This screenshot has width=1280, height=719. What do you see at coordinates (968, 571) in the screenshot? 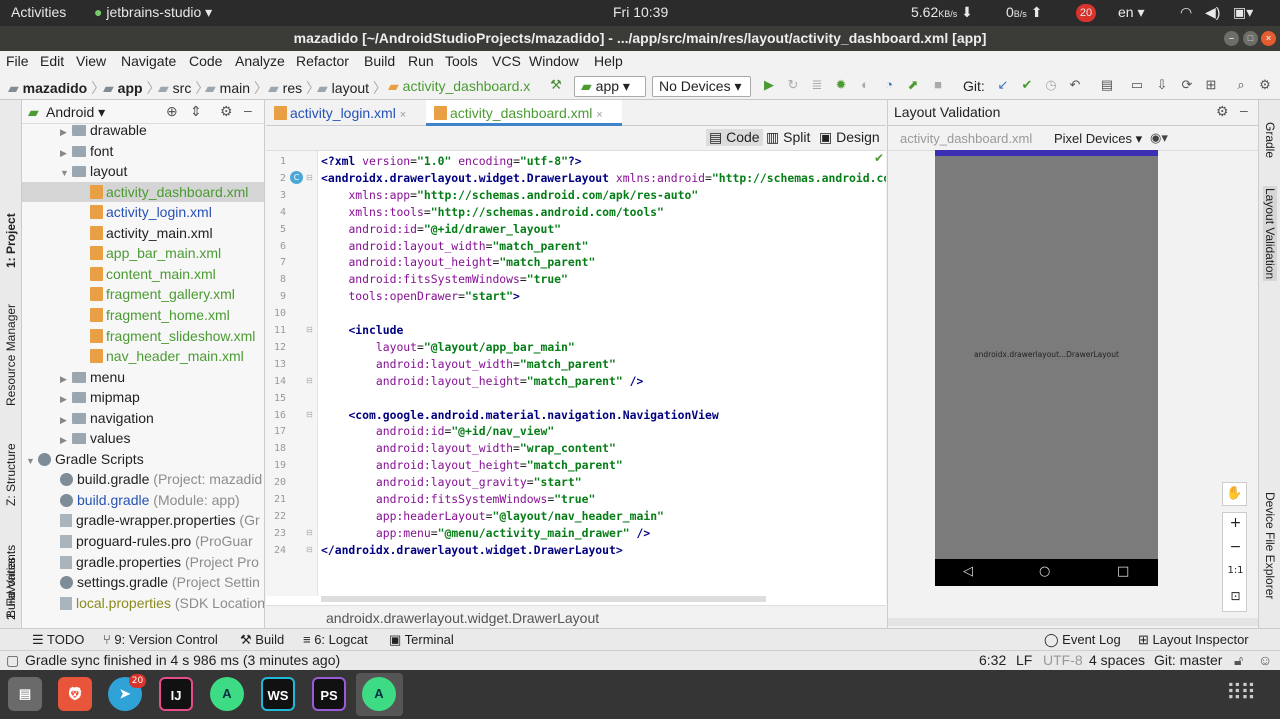
I see `back-nav-icon: ◁` at bounding box center [968, 571].